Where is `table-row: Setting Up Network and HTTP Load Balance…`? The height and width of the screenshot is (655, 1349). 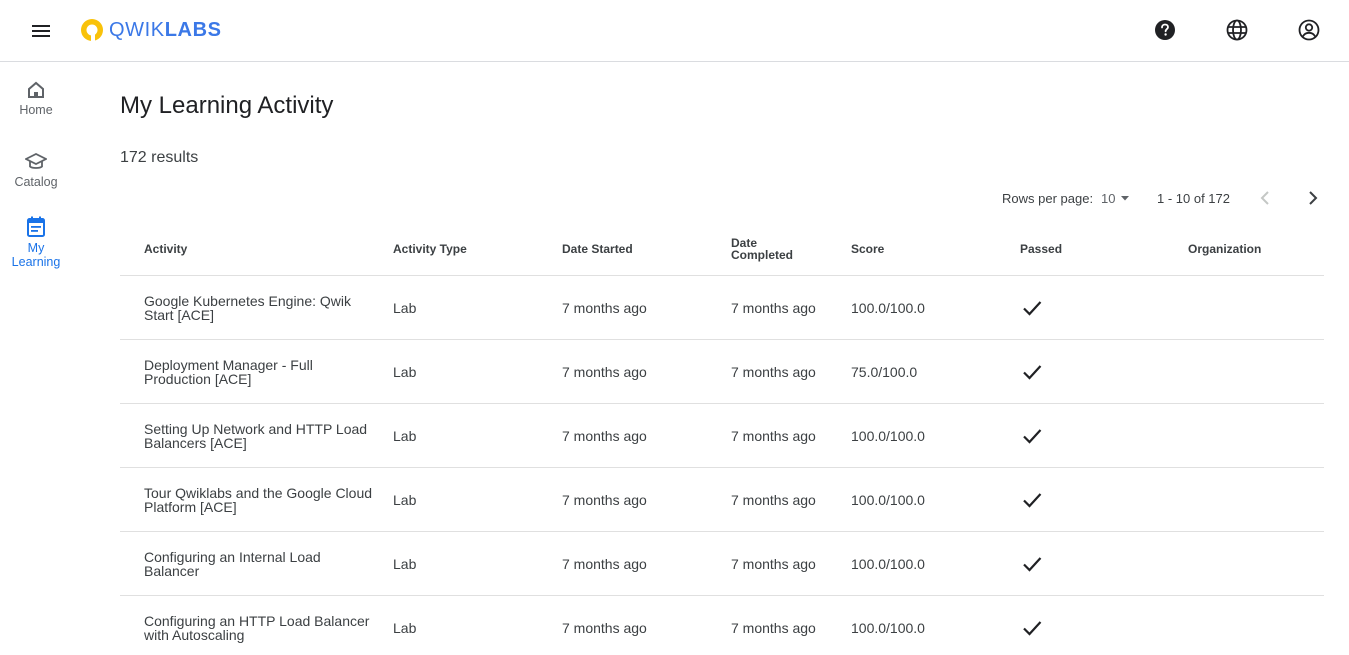
table-row: Setting Up Network and HTTP Load Balance… is located at coordinates (722, 436).